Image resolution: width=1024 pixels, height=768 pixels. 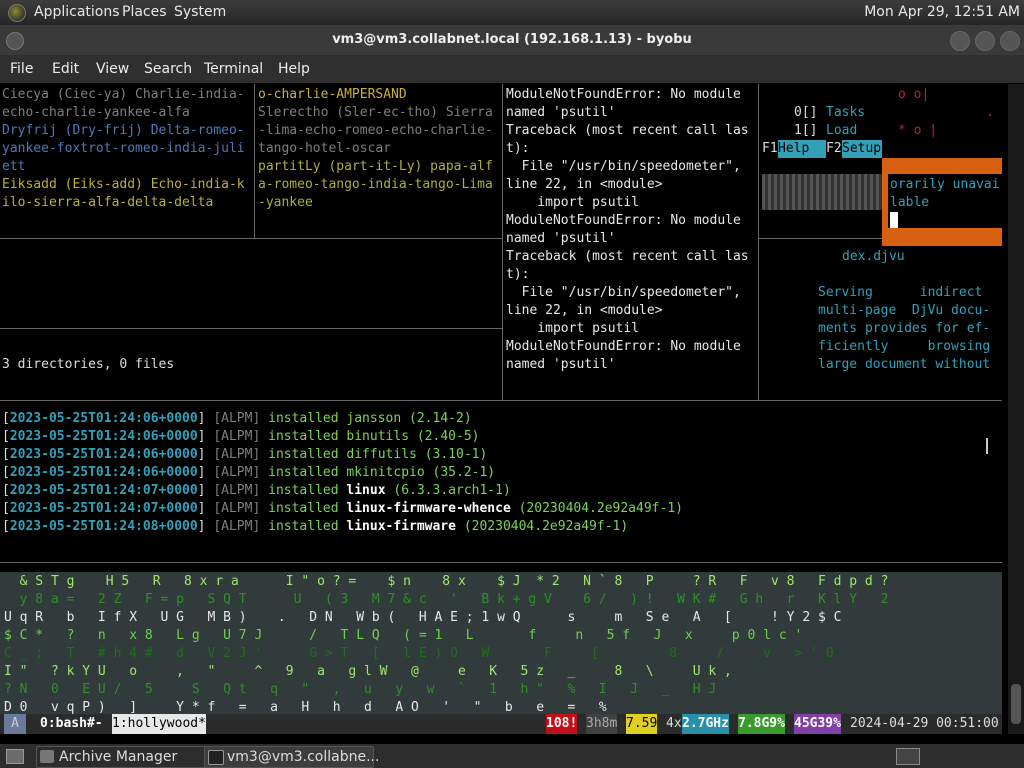 I want to click on close-icon, so click(x=1010, y=41).